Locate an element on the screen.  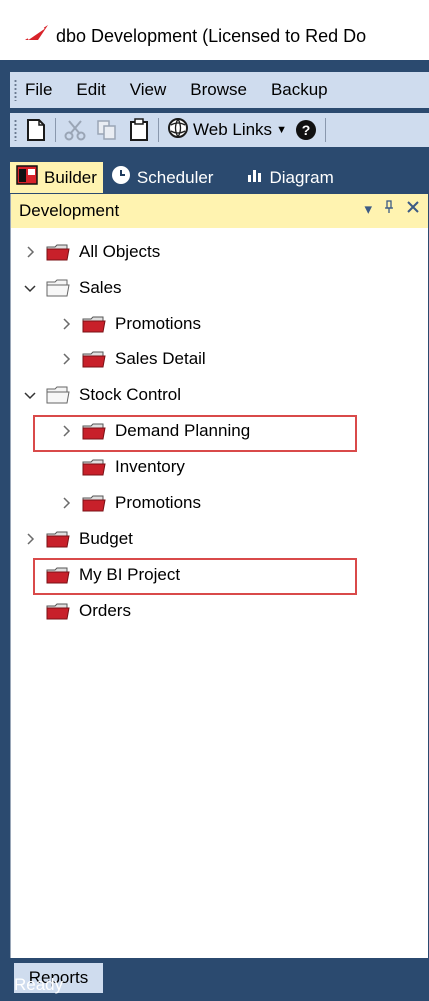
globe-icon is located at coordinates (178, 130).